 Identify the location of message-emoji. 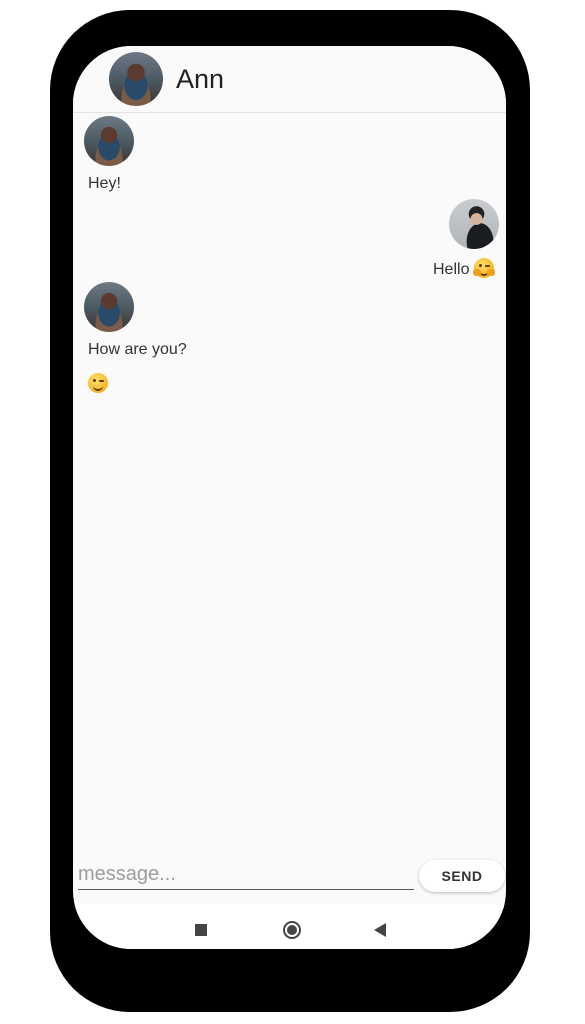
(98, 383).